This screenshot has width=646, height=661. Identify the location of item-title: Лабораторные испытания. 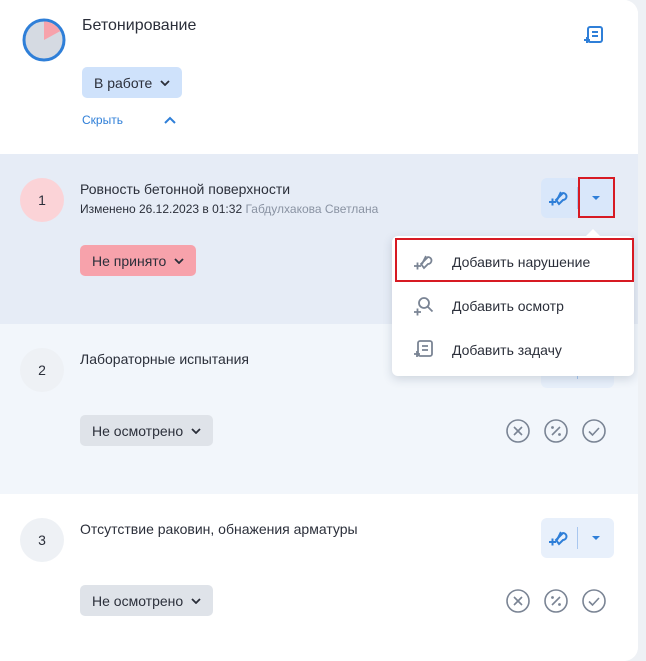
(164, 359).